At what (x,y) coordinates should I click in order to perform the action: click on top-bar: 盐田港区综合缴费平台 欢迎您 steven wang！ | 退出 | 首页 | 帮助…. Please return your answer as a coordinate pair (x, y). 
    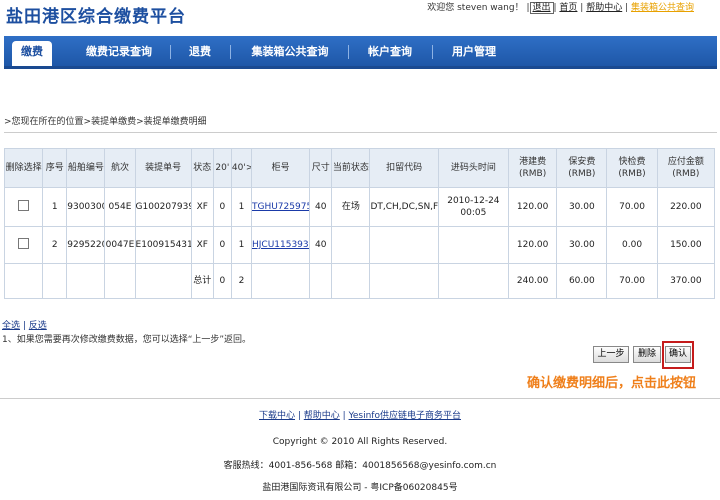
    Looking at the image, I should click on (360, 17).